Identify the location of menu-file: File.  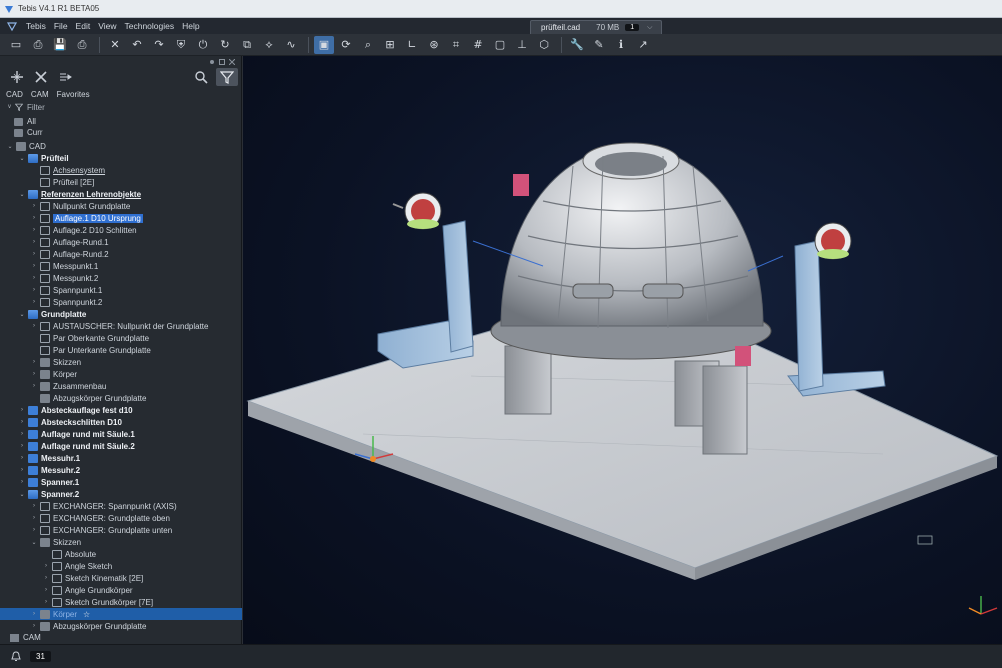
(61, 26).